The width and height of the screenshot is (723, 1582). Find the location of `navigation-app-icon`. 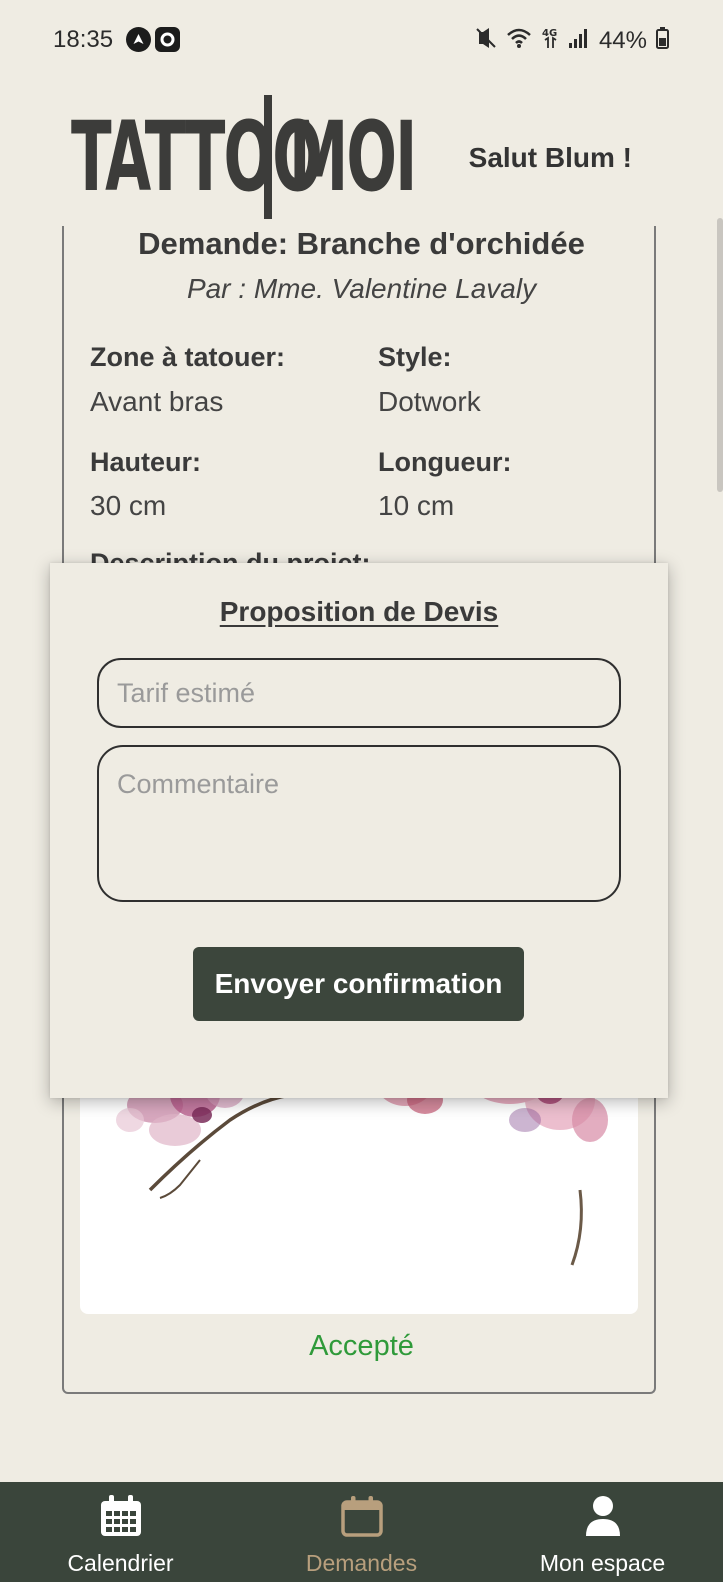

navigation-app-icon is located at coordinates (138, 39).